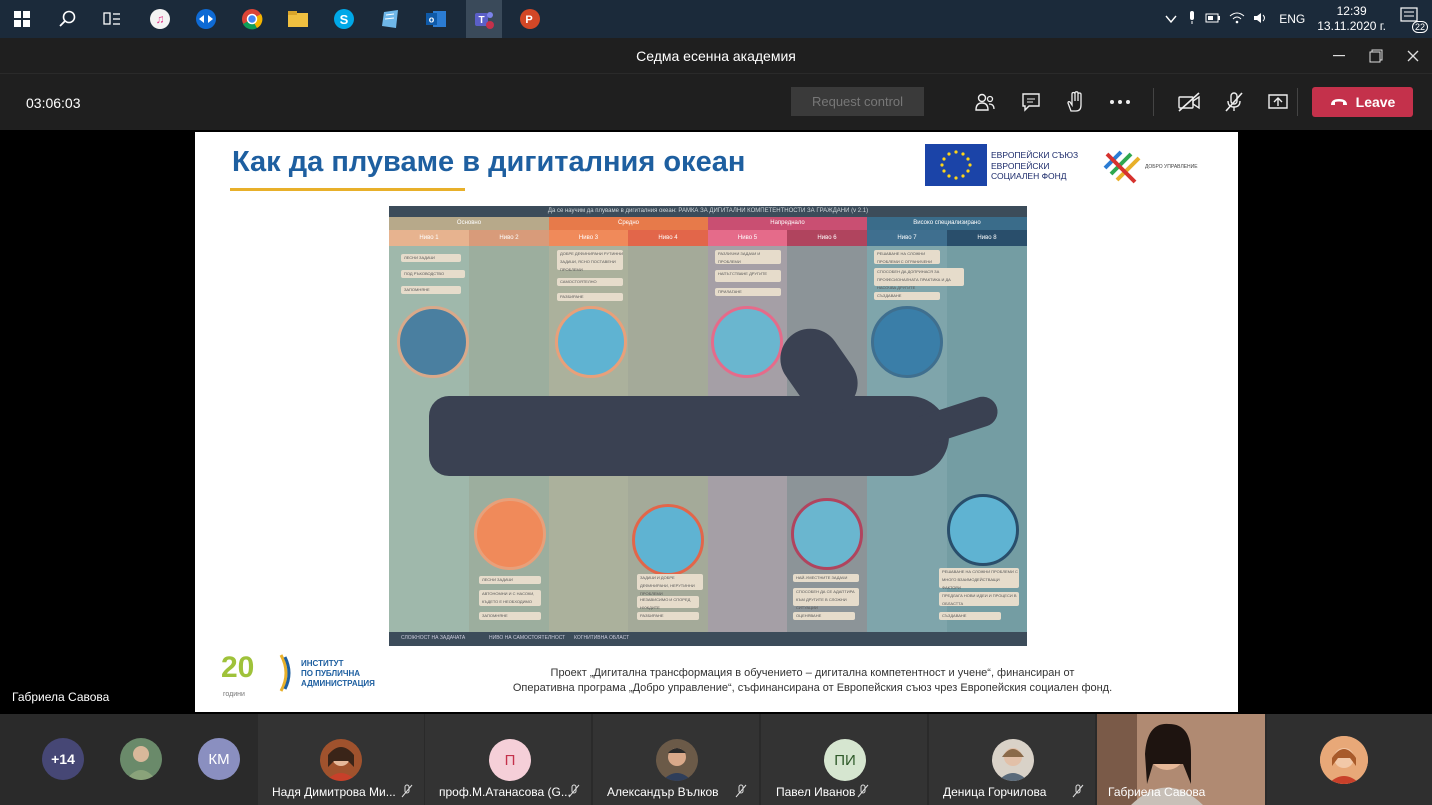  I want to click on meeting-timer: 03:06:03, so click(53, 103).